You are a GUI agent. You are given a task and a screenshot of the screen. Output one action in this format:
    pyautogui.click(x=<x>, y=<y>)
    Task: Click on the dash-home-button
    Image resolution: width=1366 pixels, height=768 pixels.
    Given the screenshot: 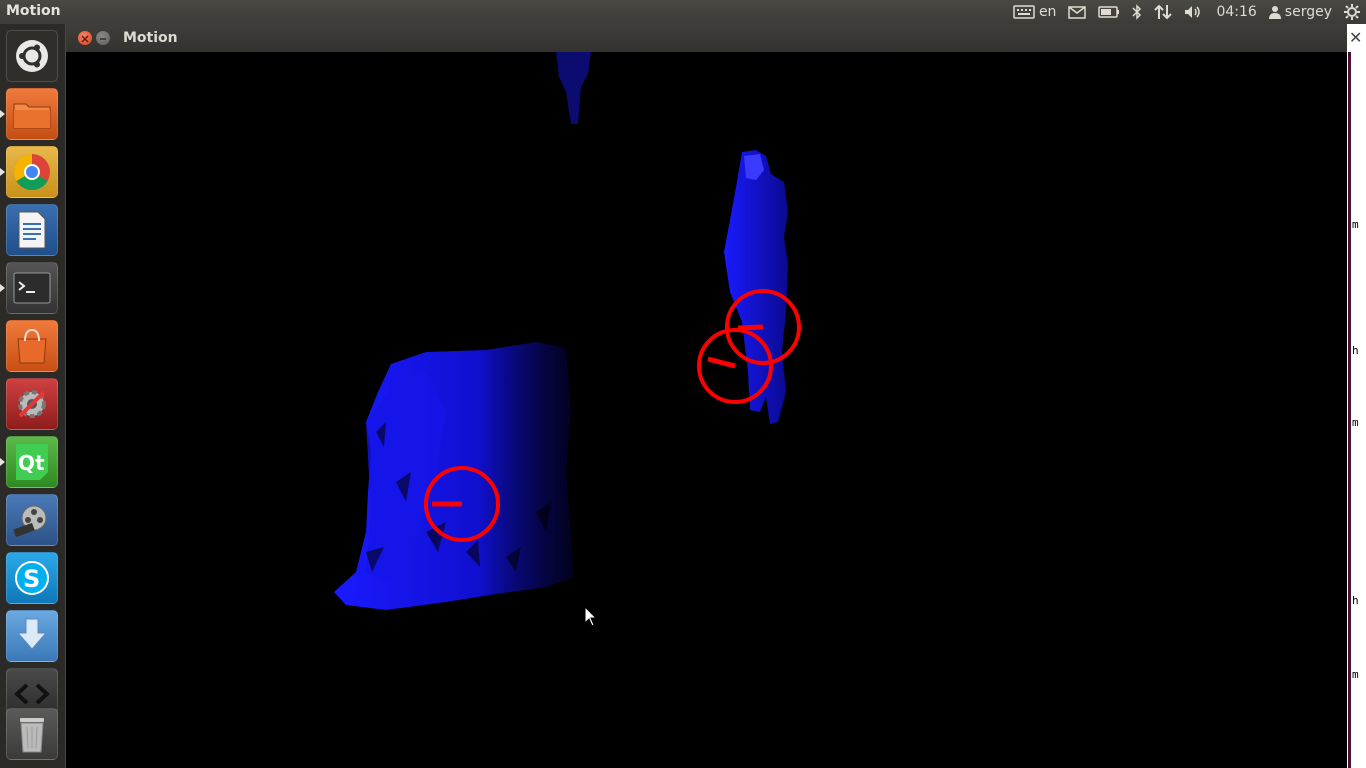 What is the action you would take?
    pyautogui.click(x=32, y=56)
    